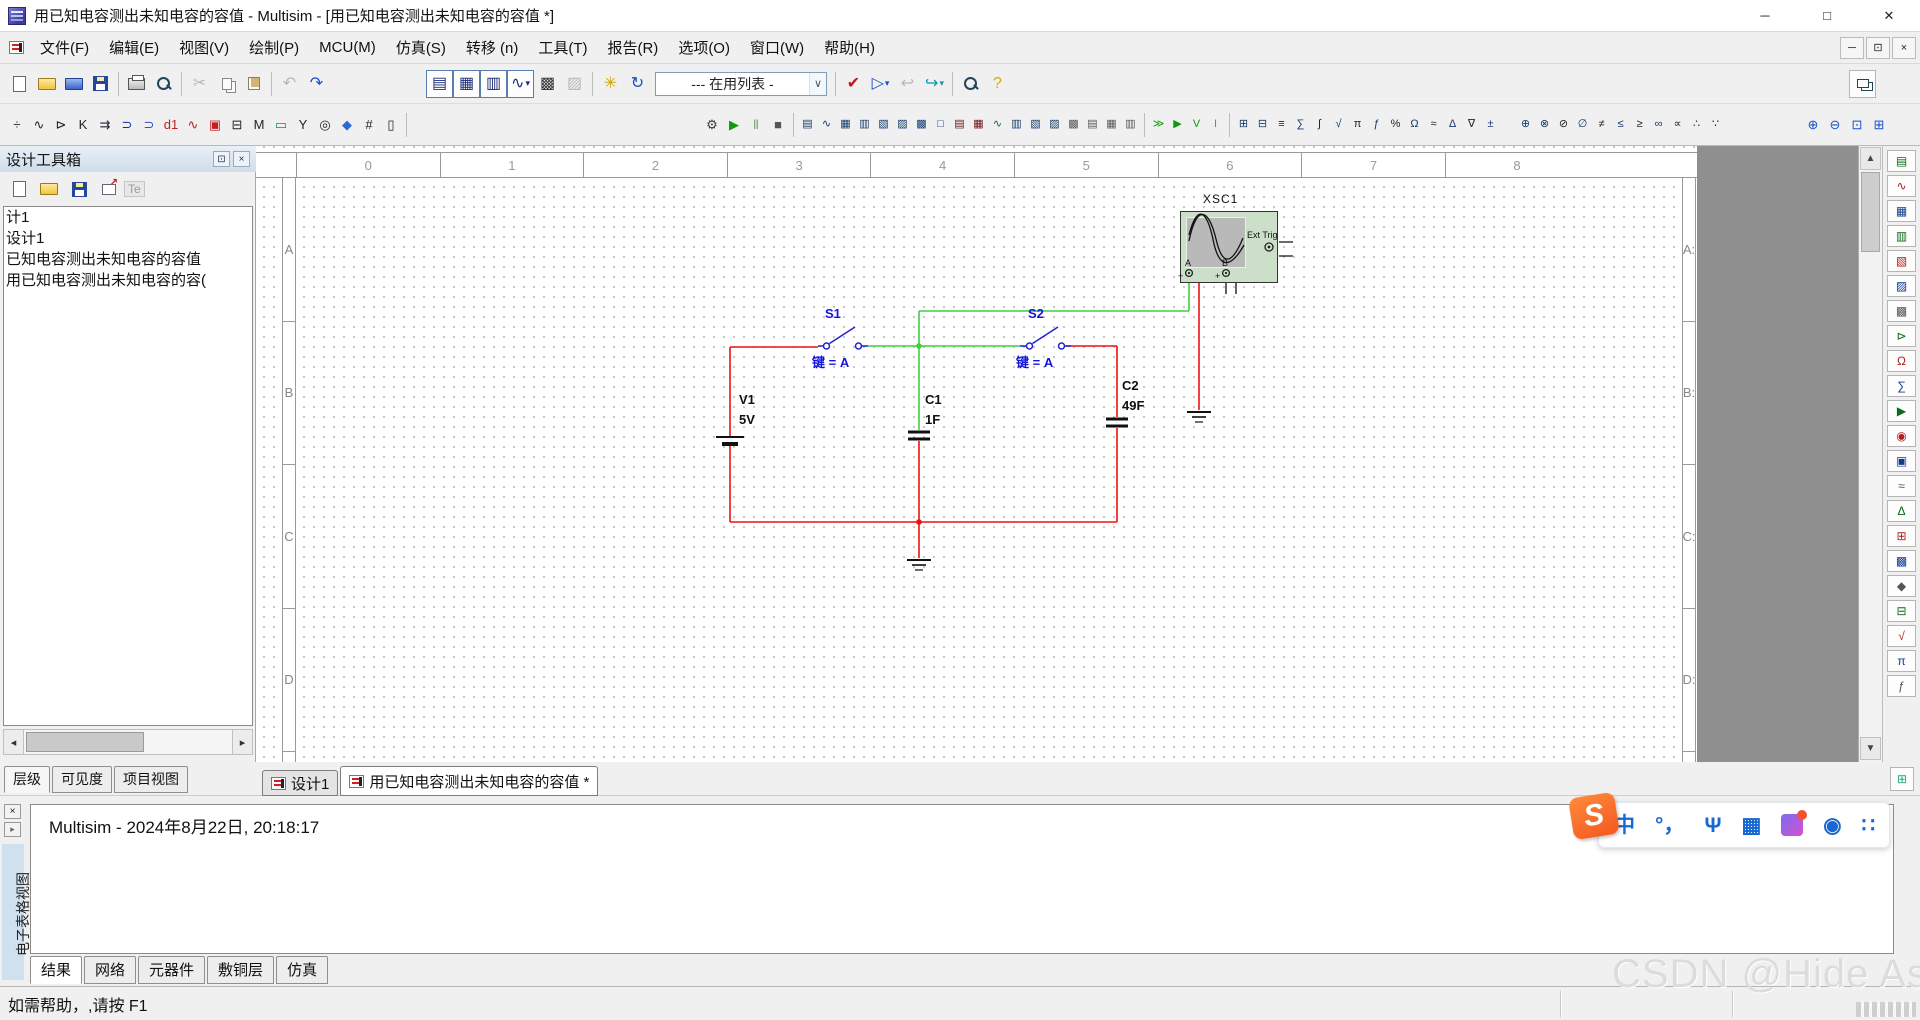 This screenshot has height=1020, width=1920. I want to click on menu-item: 仿真(S), so click(421, 47).